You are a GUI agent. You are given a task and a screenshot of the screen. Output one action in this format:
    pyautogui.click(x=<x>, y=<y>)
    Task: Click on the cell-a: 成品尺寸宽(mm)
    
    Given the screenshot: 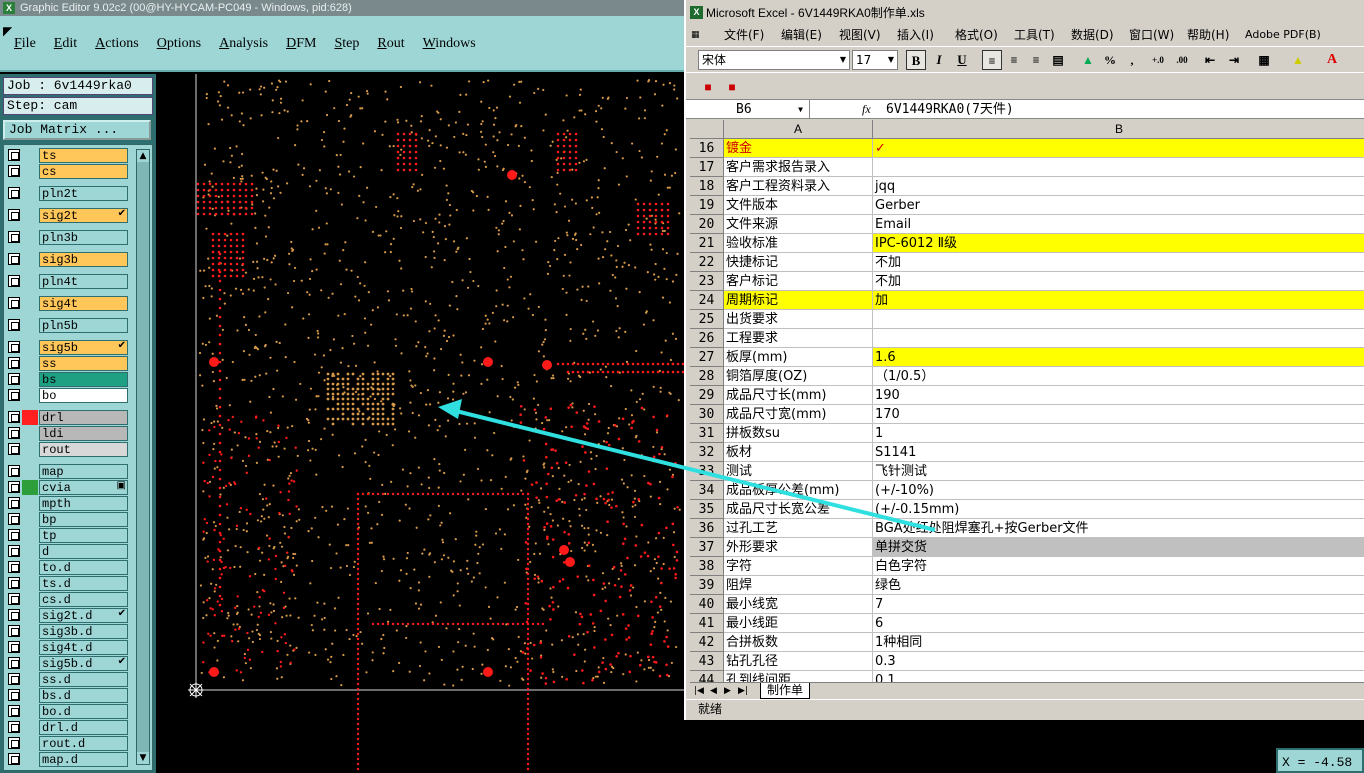 What is the action you would take?
    pyautogui.click(x=798, y=414)
    